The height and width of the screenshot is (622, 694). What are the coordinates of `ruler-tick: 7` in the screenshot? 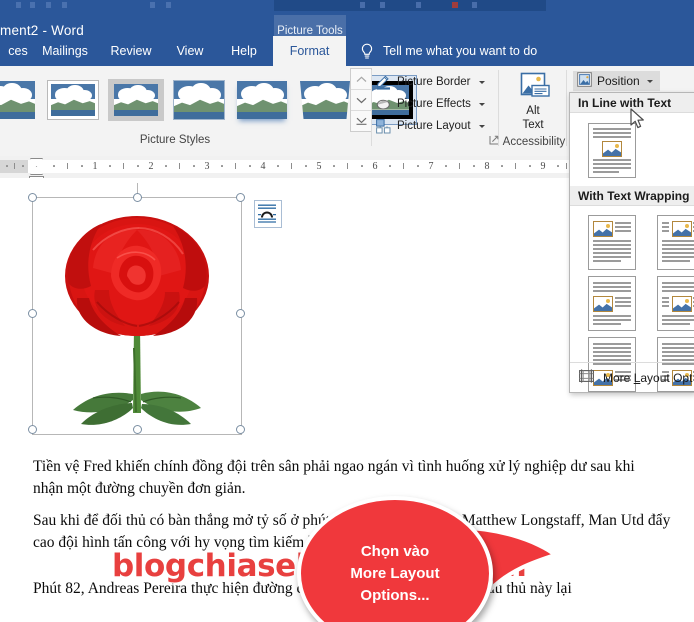 It's located at (431, 166).